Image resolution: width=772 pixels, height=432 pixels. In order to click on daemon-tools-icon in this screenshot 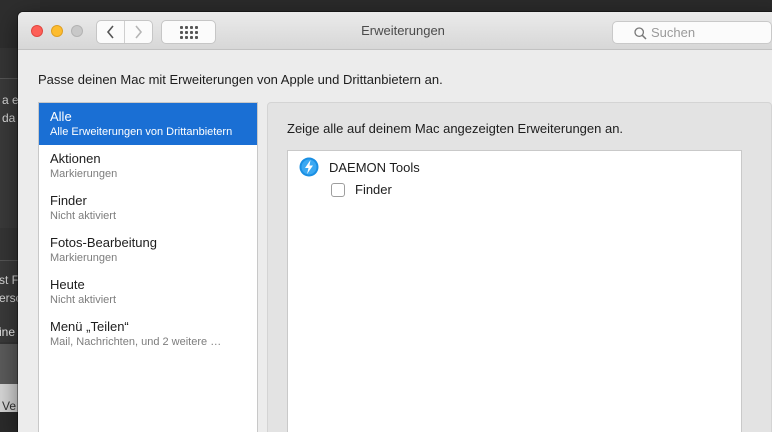, I will do `click(309, 167)`.